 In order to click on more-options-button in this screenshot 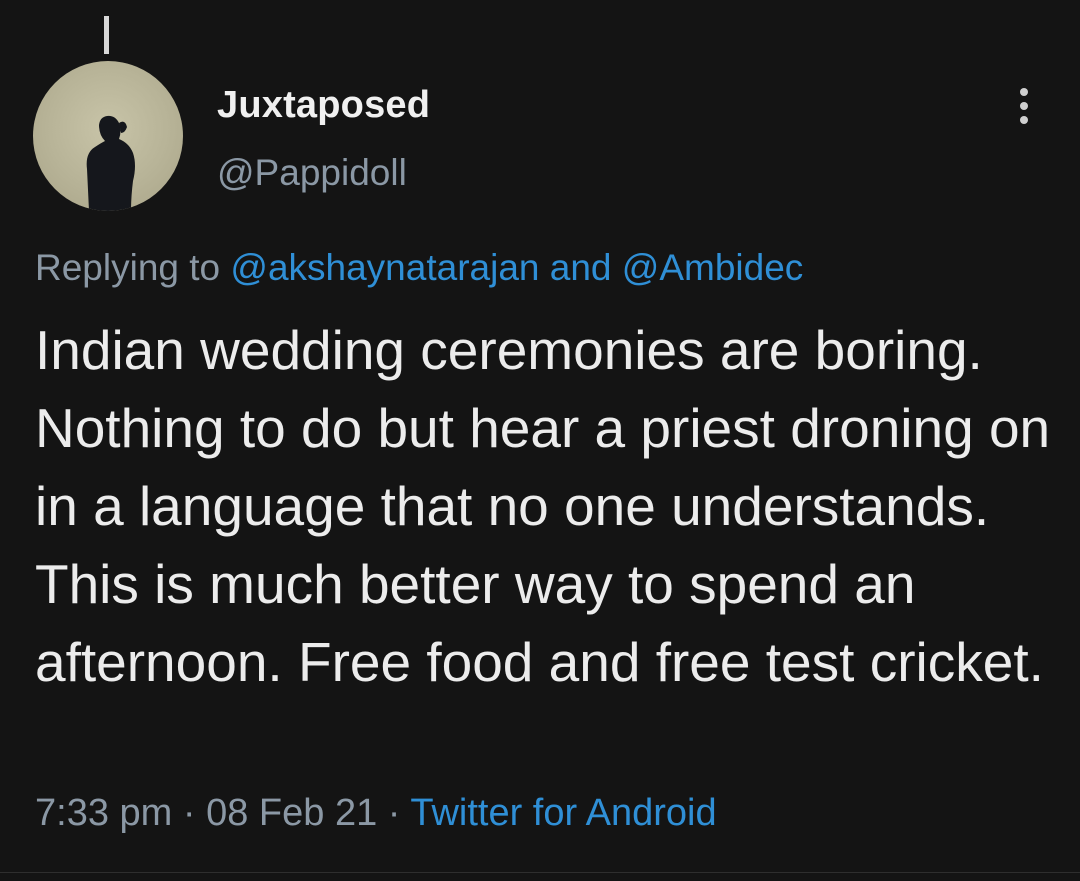, I will do `click(1024, 106)`.